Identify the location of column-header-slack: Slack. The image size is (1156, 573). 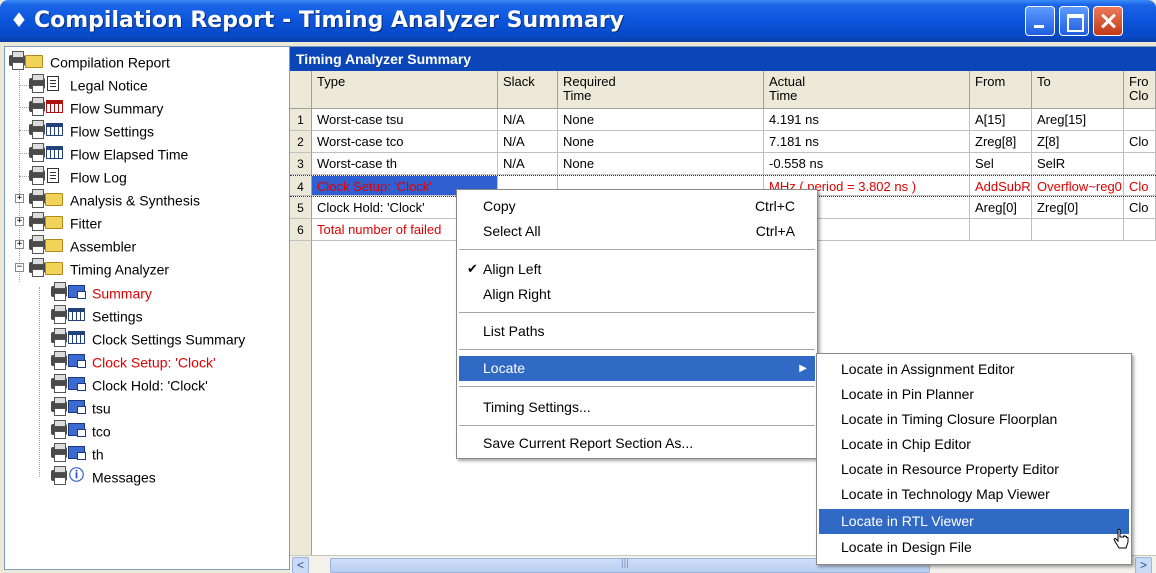
(528, 90).